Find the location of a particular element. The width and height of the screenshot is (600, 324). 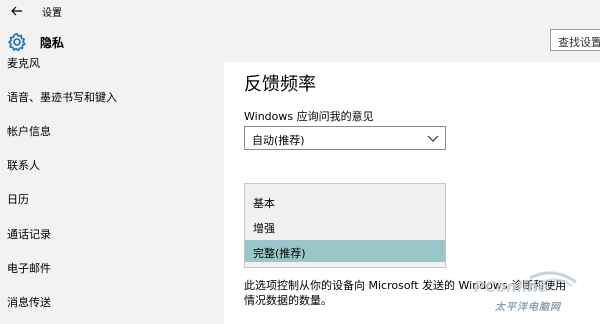

option-enhanced: 增强 is located at coordinates (345, 226).